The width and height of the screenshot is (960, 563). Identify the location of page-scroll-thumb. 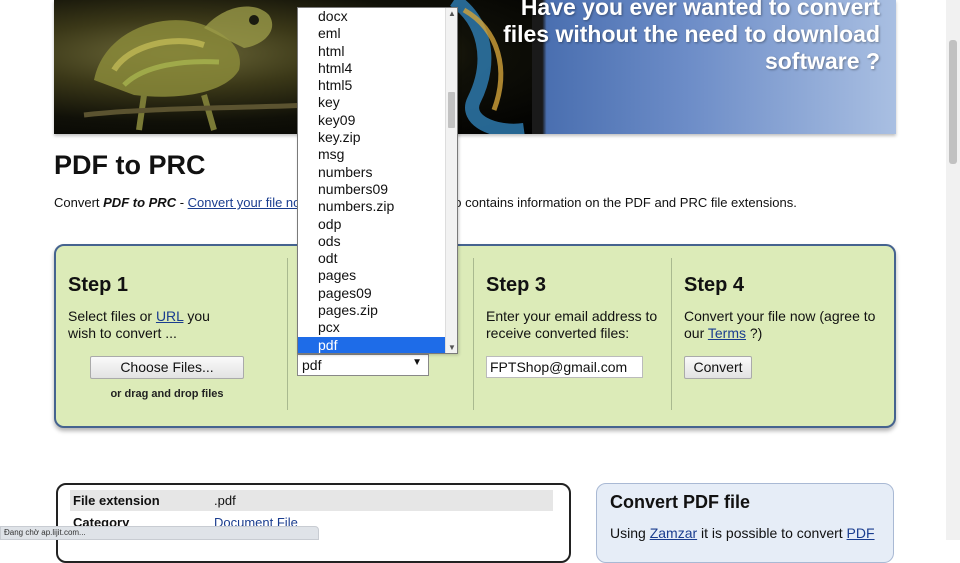
(953, 102).